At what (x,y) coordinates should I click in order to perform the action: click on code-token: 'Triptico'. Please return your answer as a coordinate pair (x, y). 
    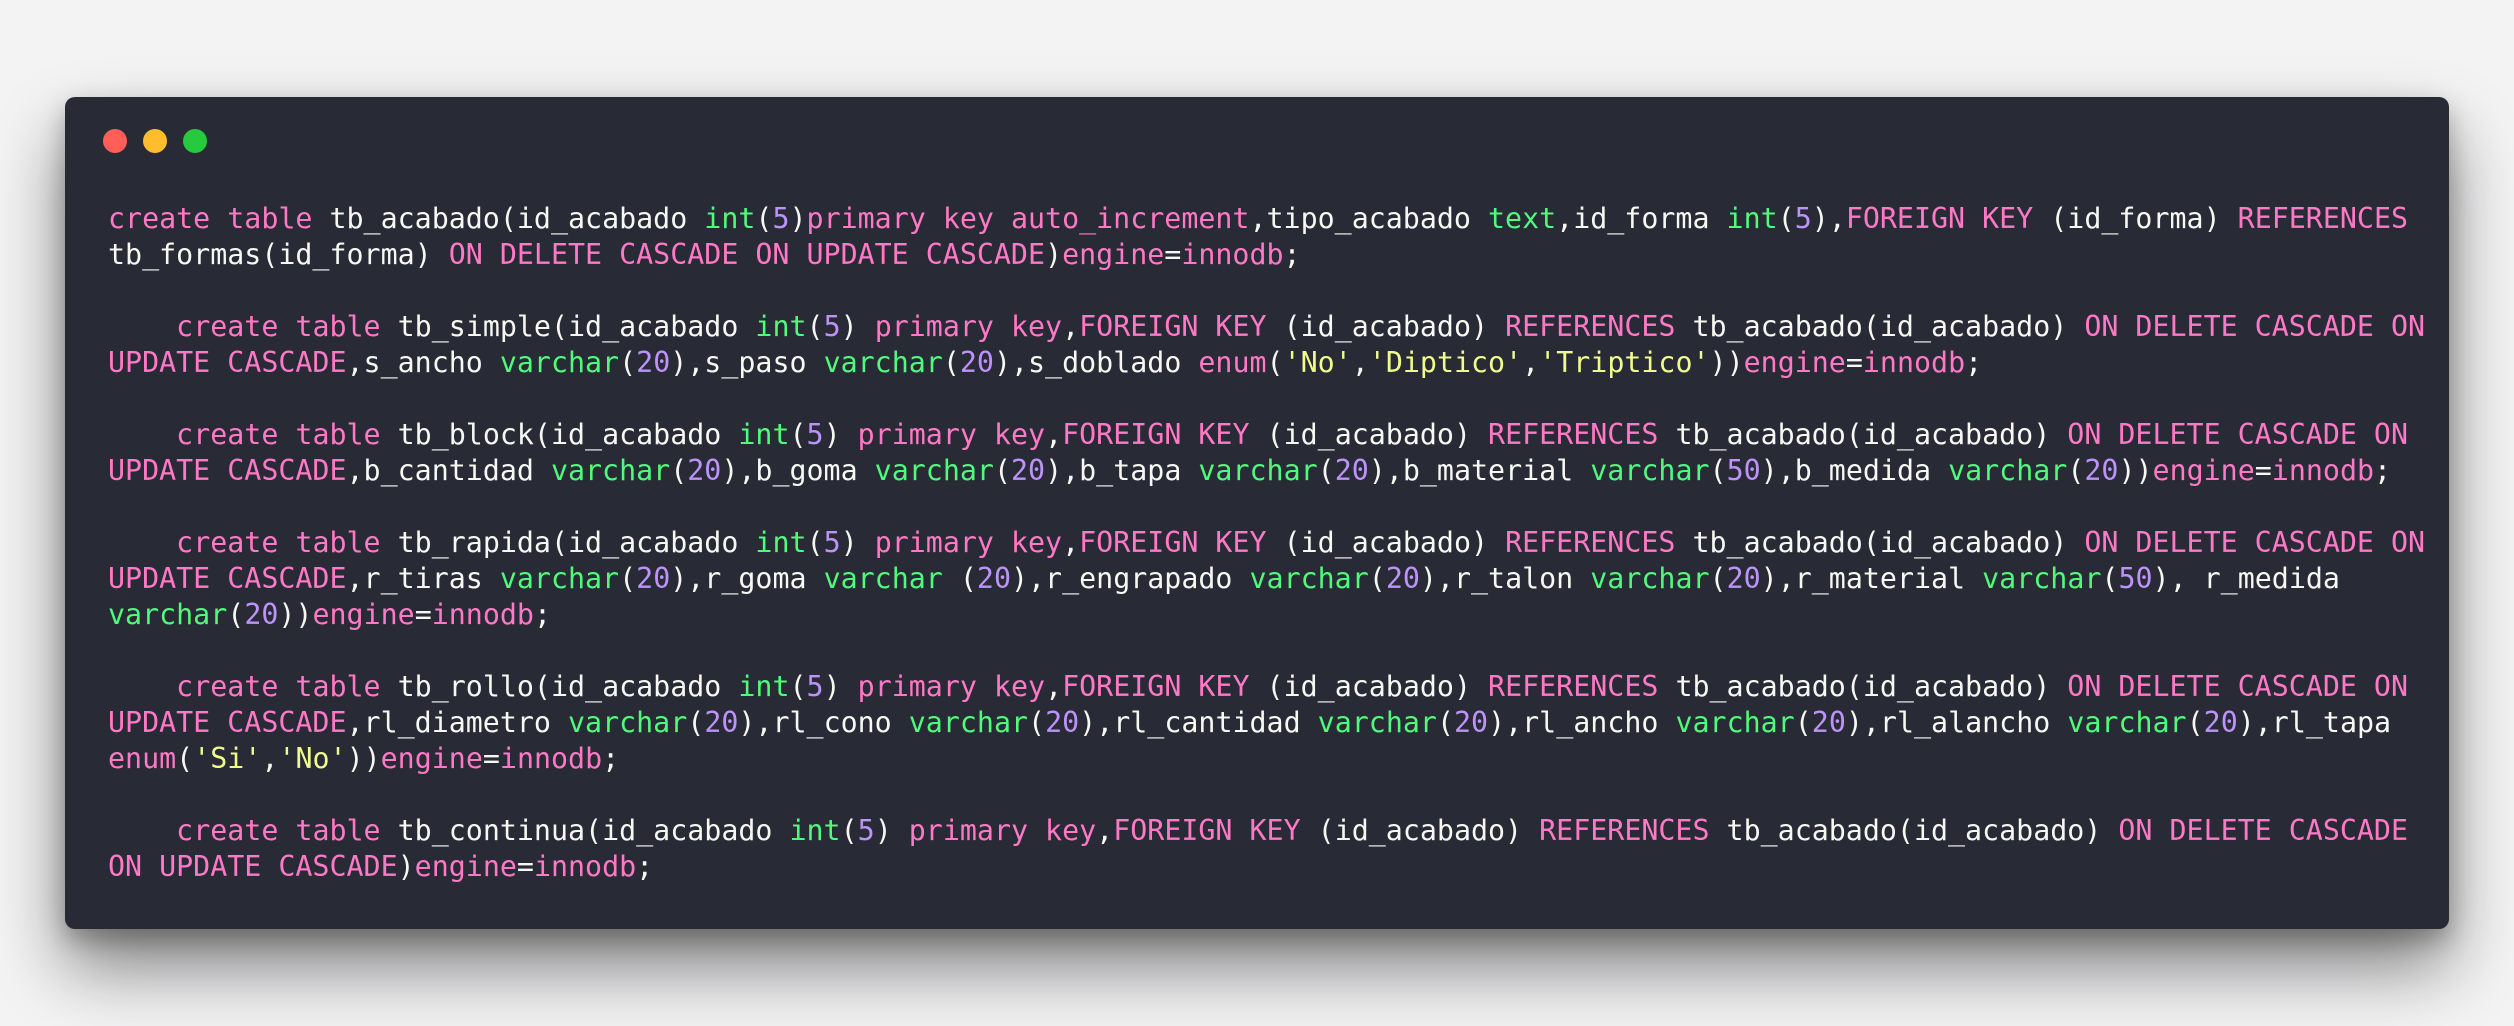
    Looking at the image, I should click on (1624, 362).